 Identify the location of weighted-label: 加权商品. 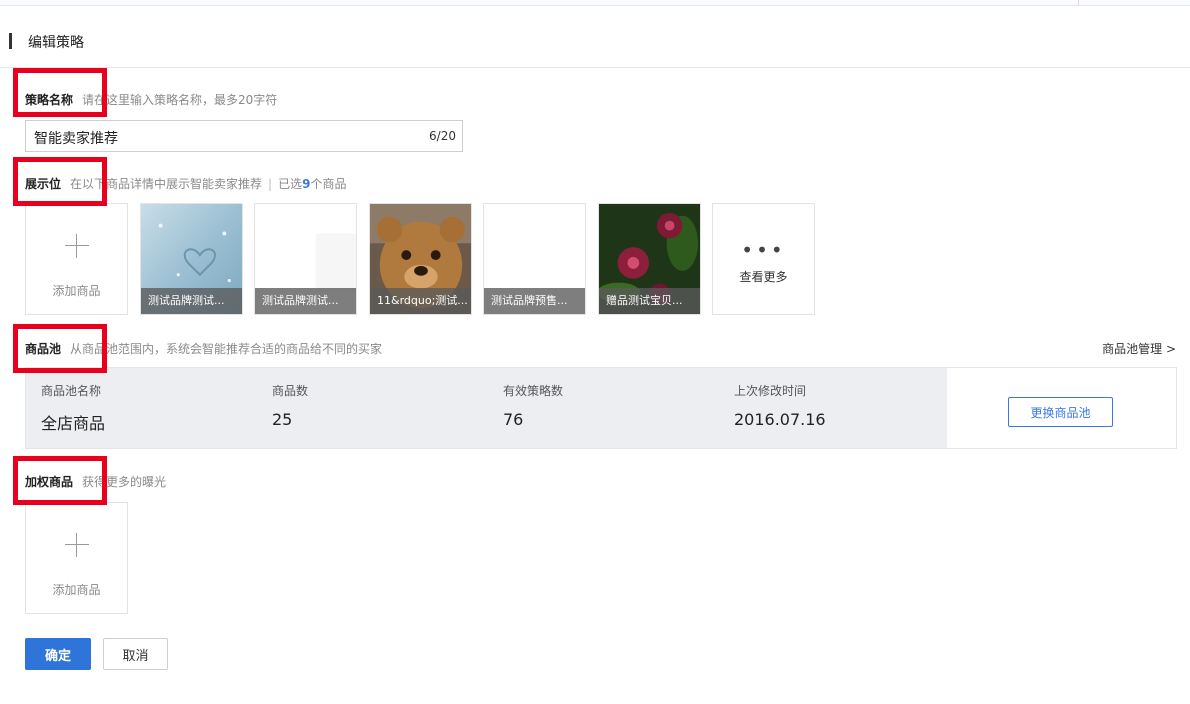
(49, 482).